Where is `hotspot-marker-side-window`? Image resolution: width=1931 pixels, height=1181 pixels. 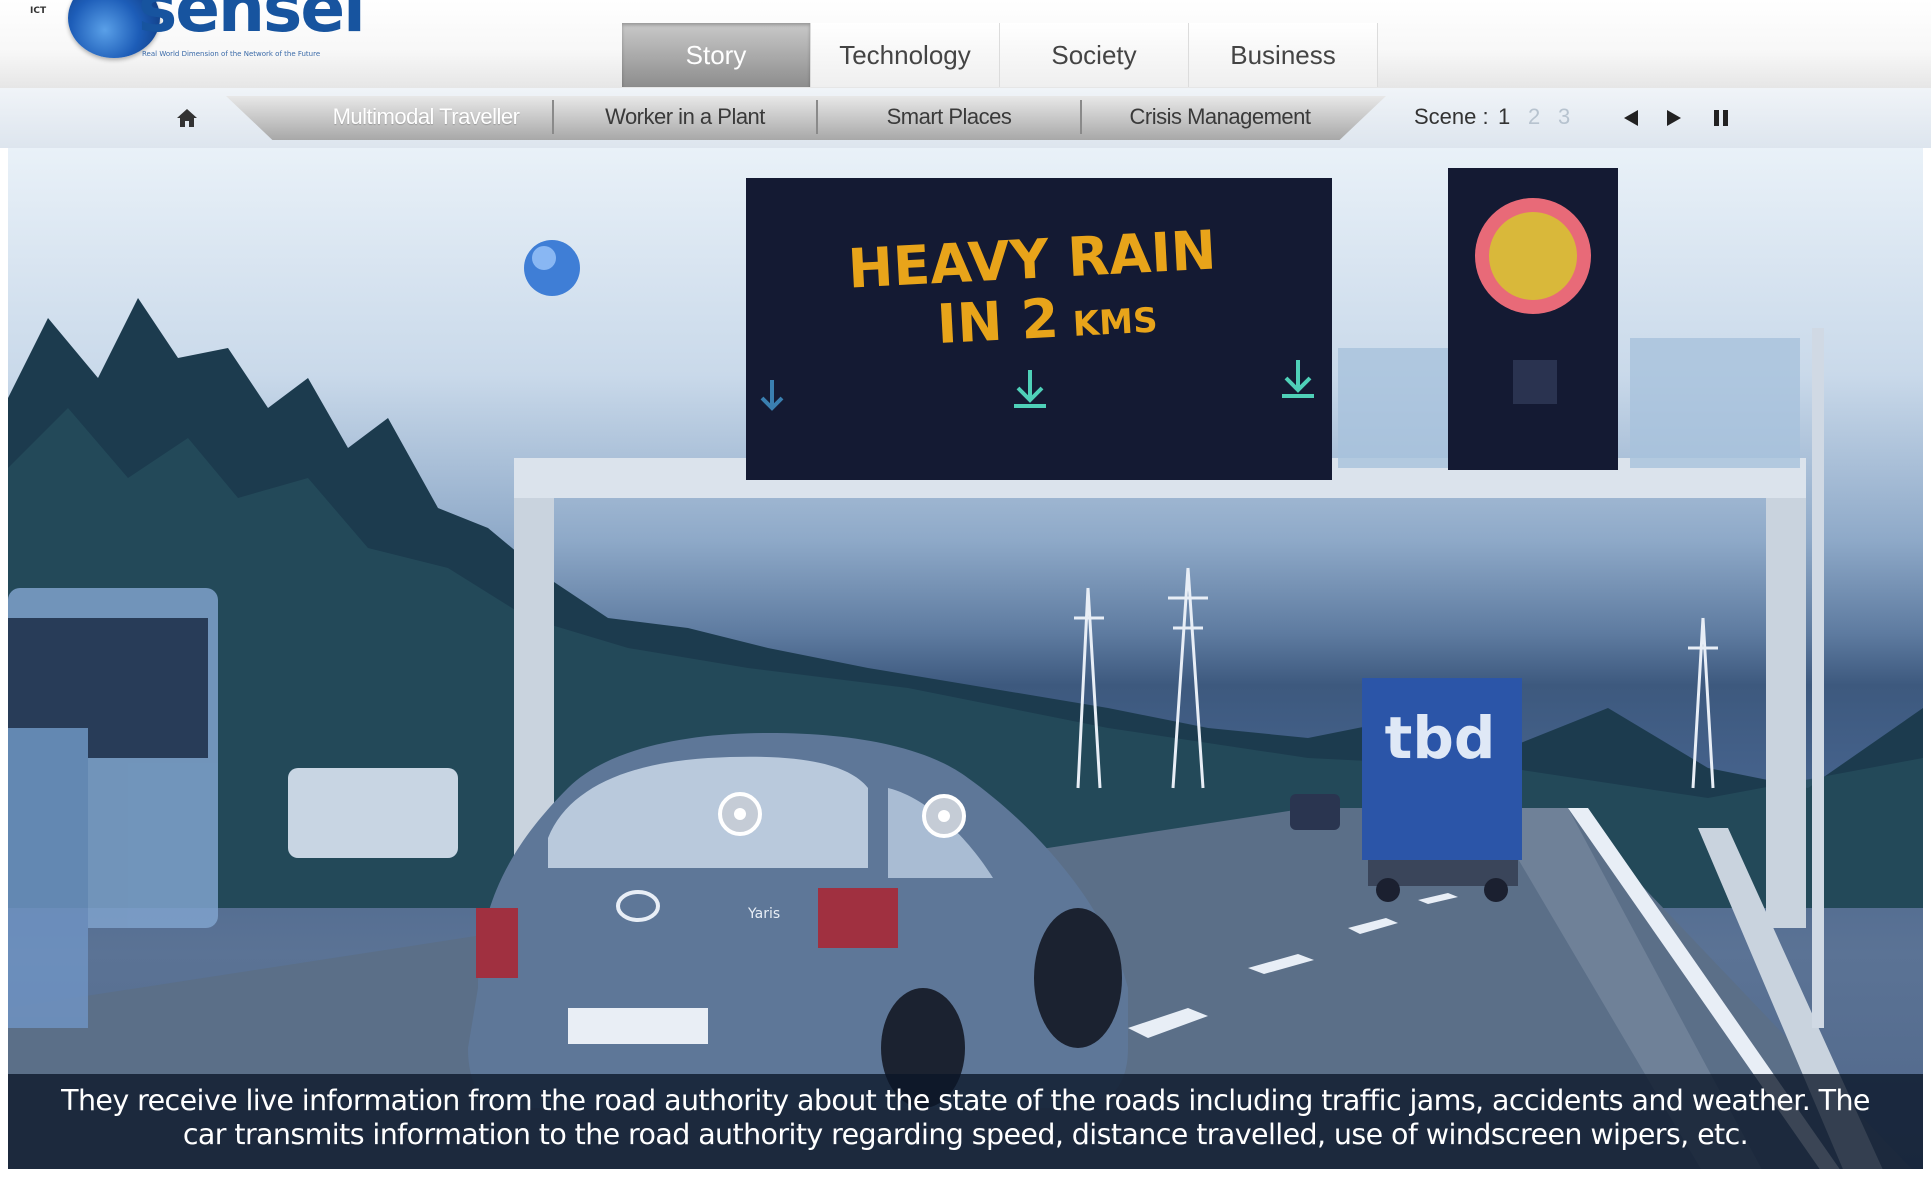
hotspot-marker-side-window is located at coordinates (944, 816).